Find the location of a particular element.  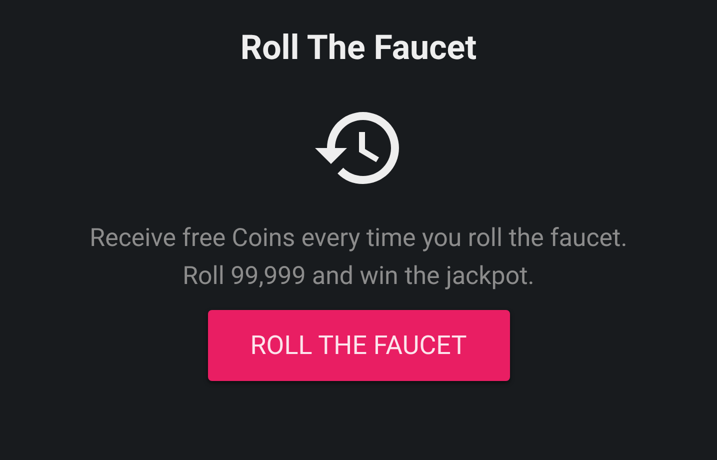

description-text: Roll 99,999 and win the jackpot. is located at coordinates (358, 277).